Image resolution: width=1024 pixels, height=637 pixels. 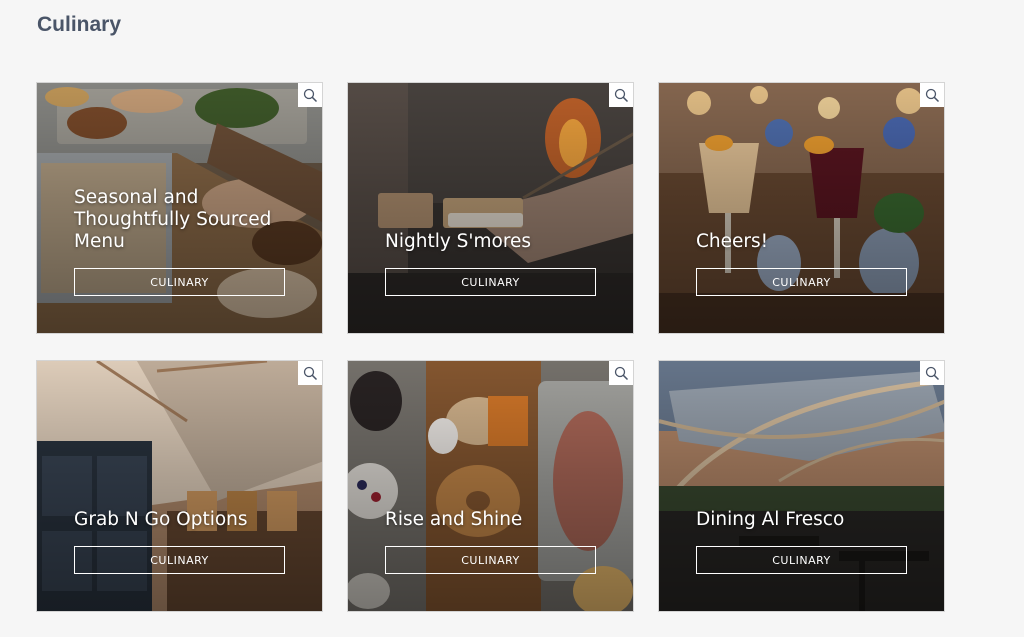 I want to click on gallery-card-grab-n-go: Grab N Go Options CULINARY, so click(x=179, y=486).